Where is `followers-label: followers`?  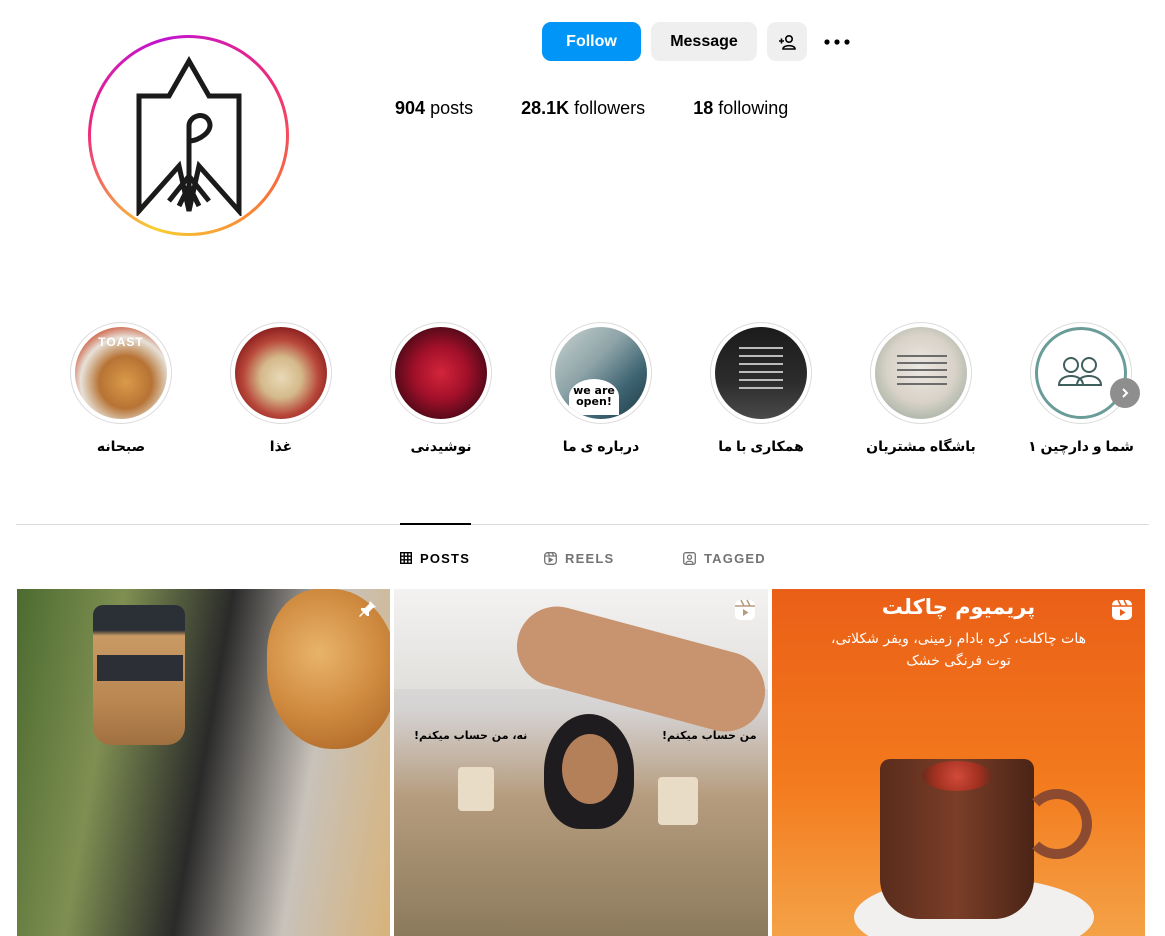
followers-label: followers is located at coordinates (610, 108).